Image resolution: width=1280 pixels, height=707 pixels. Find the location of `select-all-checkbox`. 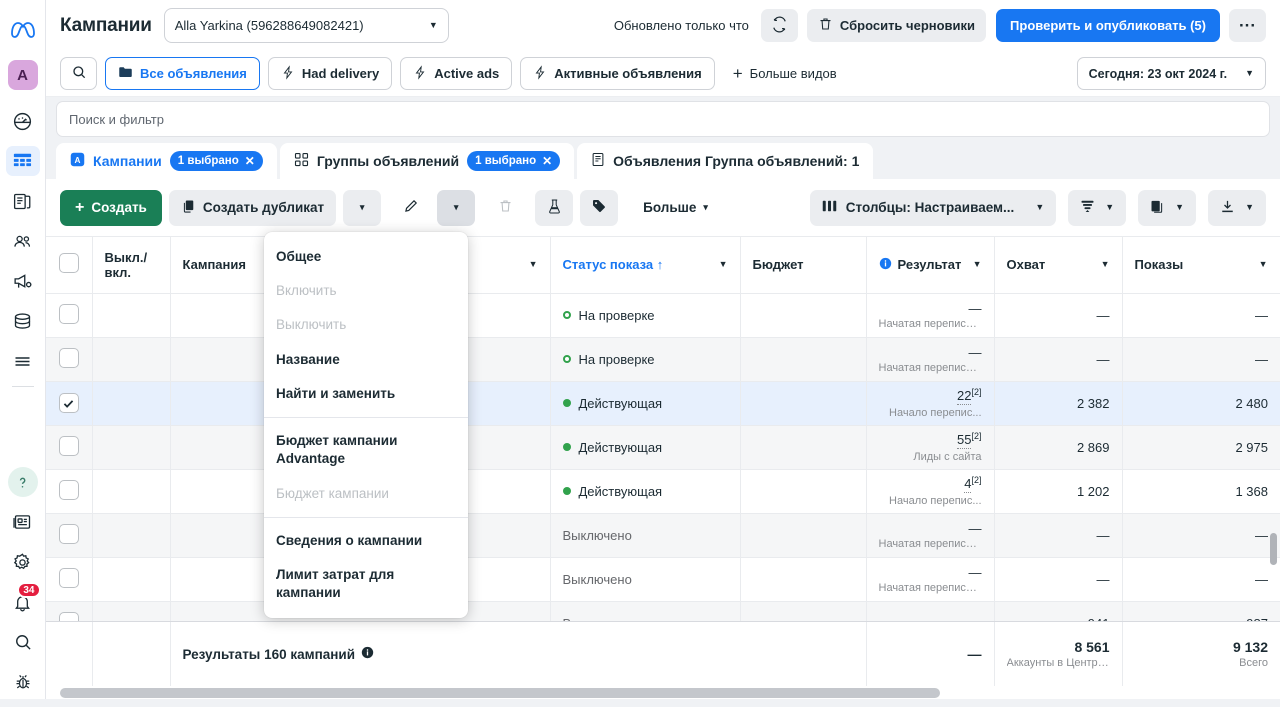

select-all-checkbox is located at coordinates (68, 263).